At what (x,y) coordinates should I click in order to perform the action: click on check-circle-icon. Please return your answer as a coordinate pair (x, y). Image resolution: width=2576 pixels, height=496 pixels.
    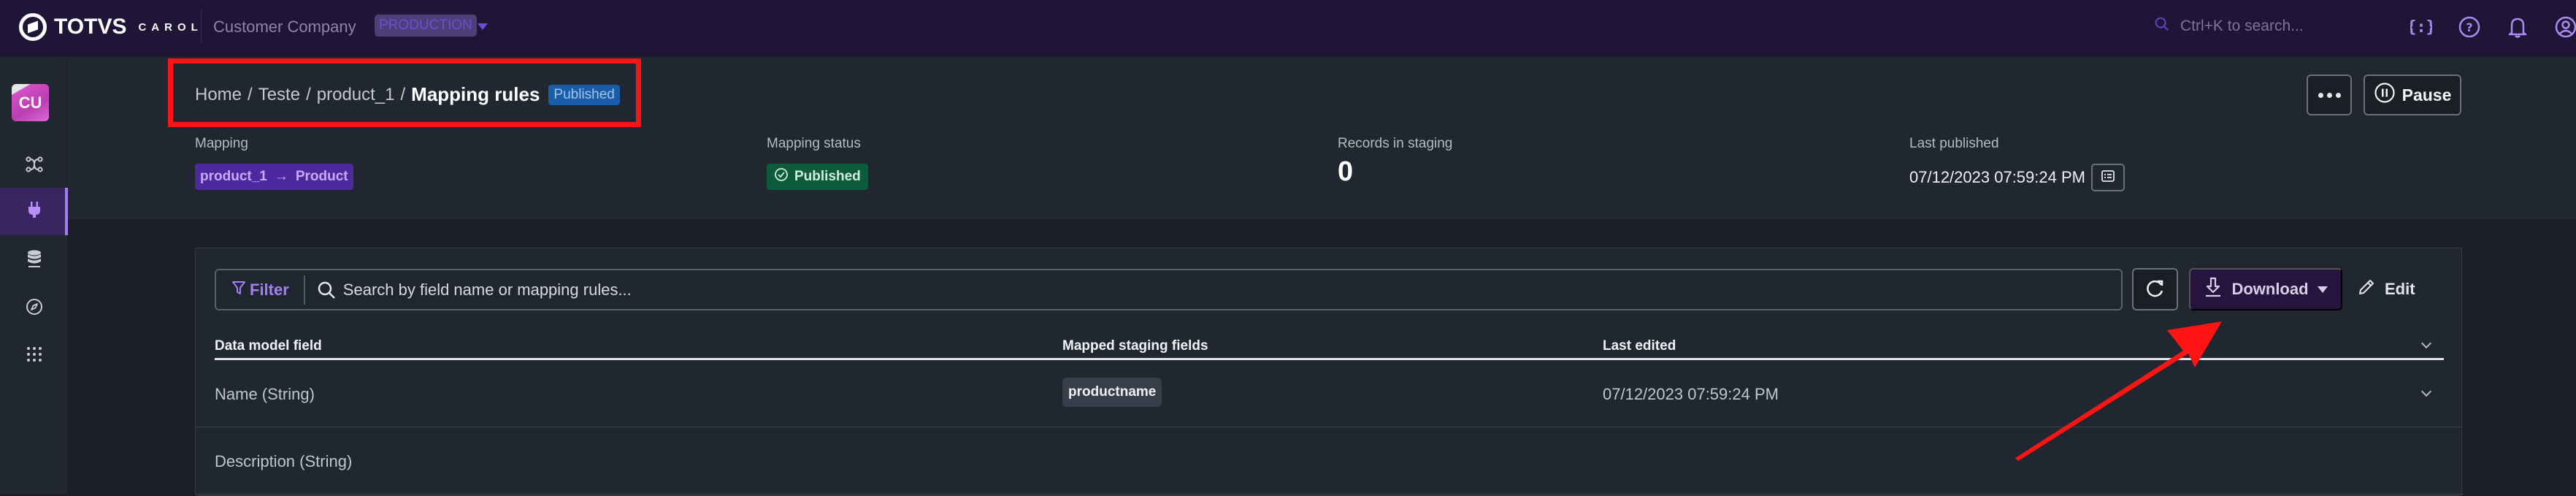
    Looking at the image, I should click on (782, 176).